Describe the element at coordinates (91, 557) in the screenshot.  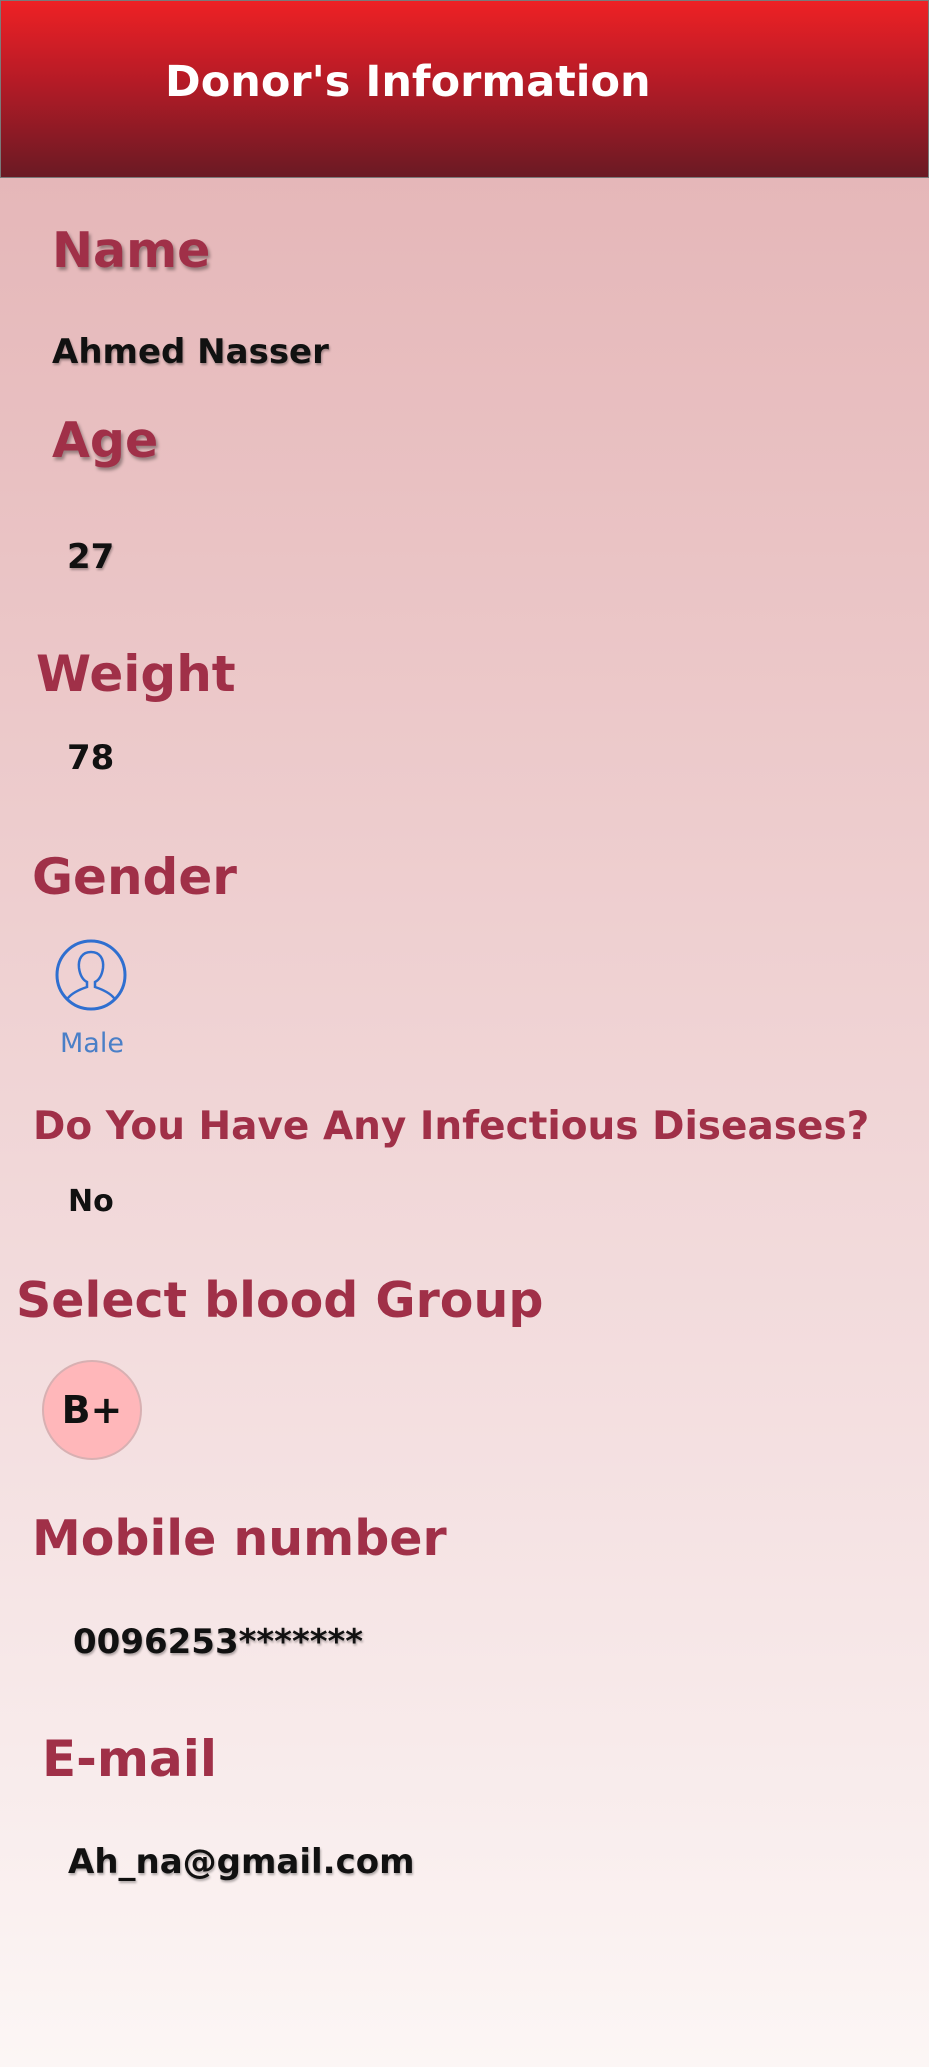
I see `age-value: 27` at that location.